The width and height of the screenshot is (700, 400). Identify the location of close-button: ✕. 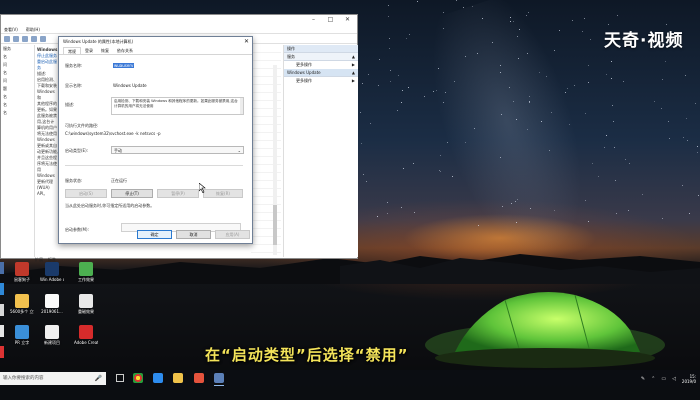
(347, 20).